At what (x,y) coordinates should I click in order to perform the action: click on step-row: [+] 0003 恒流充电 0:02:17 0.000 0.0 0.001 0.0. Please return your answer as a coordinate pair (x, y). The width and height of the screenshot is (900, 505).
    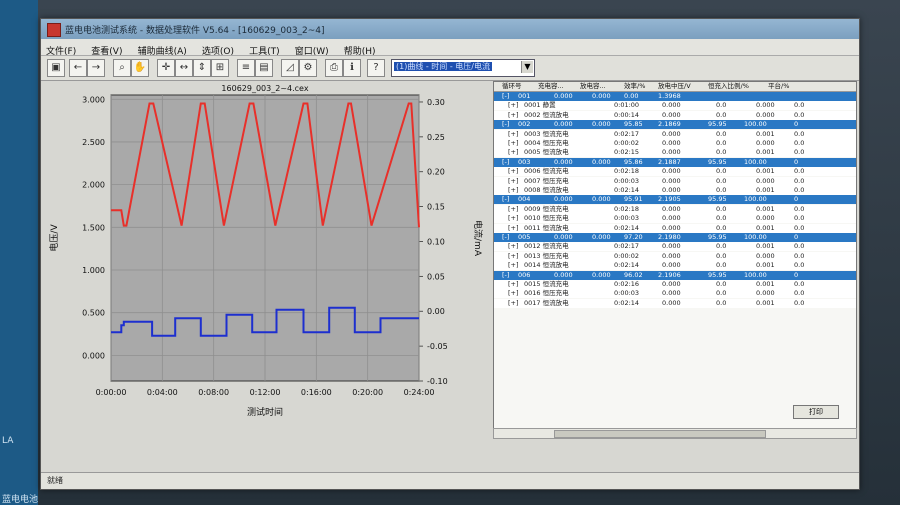
    Looking at the image, I should click on (675, 134).